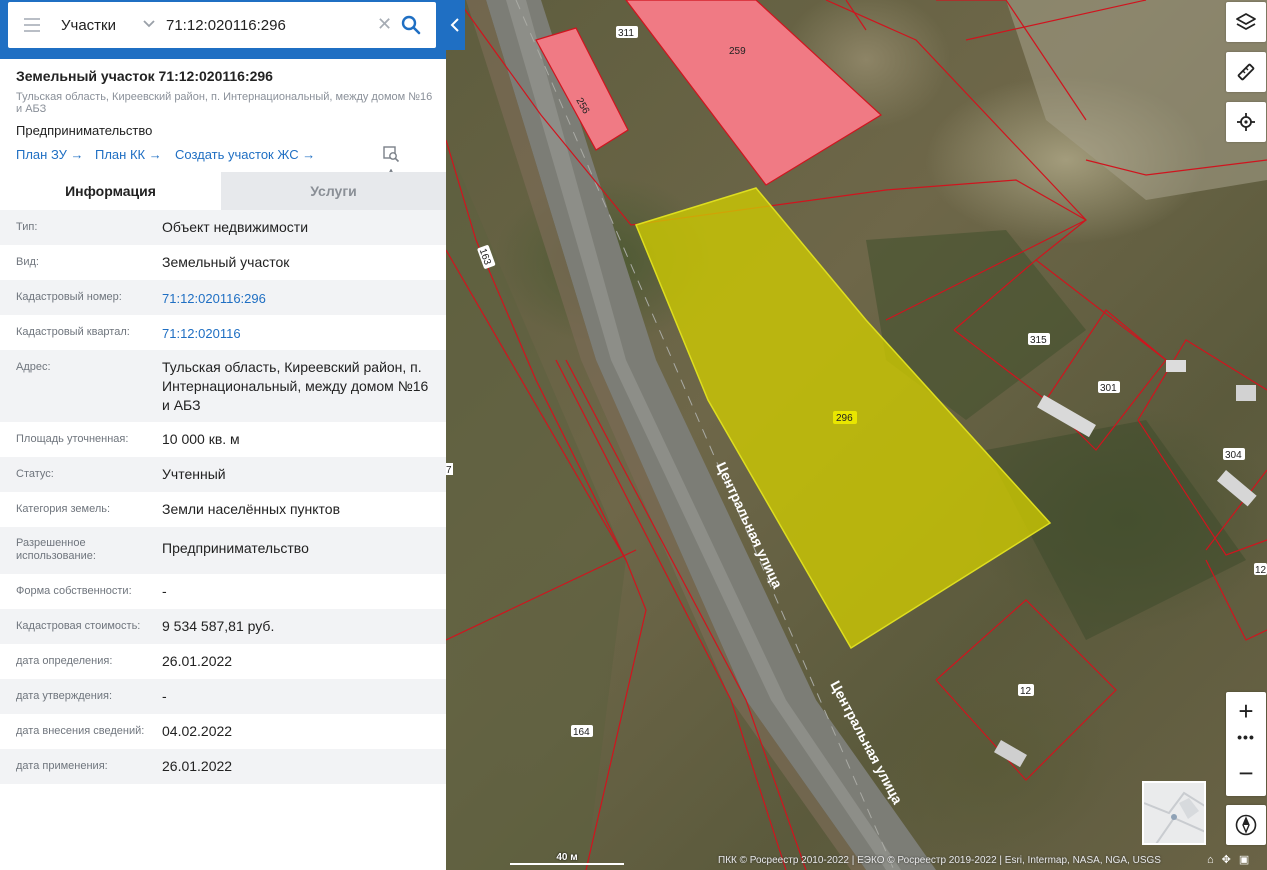  I want to click on locate-small-icon: ✥, so click(1226, 860).